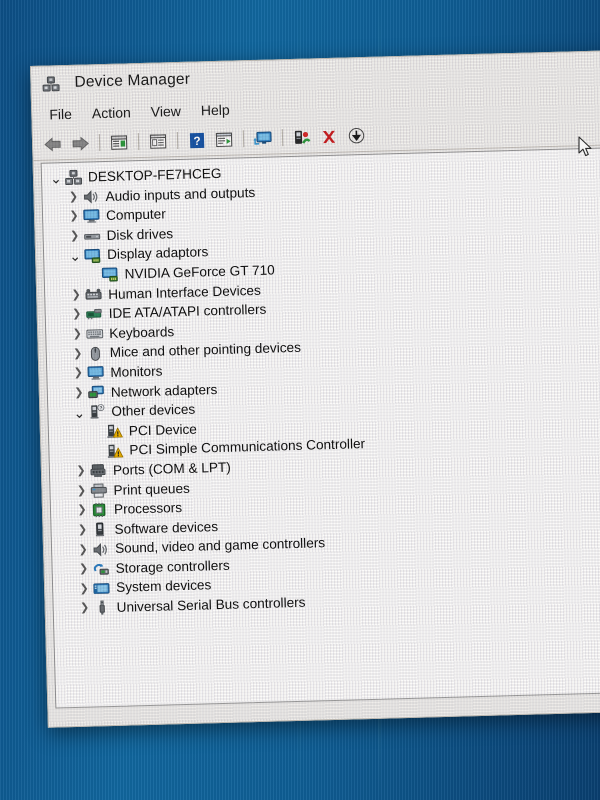 This screenshot has width=600, height=800. I want to click on tree-item-label: PCI Device, so click(163, 430).